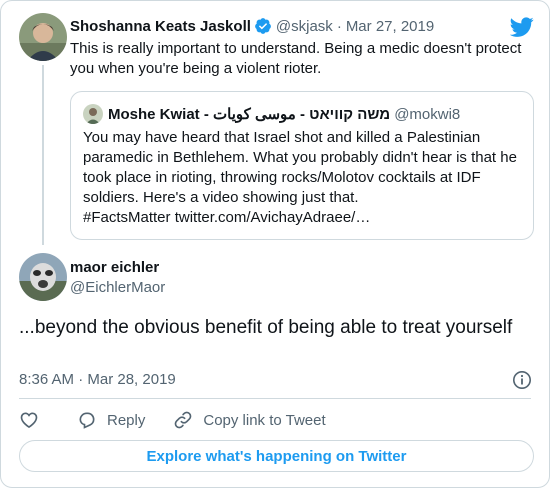 This screenshot has width=550, height=488. What do you see at coordinates (126, 420) in the screenshot?
I see `reply-label: Reply` at bounding box center [126, 420].